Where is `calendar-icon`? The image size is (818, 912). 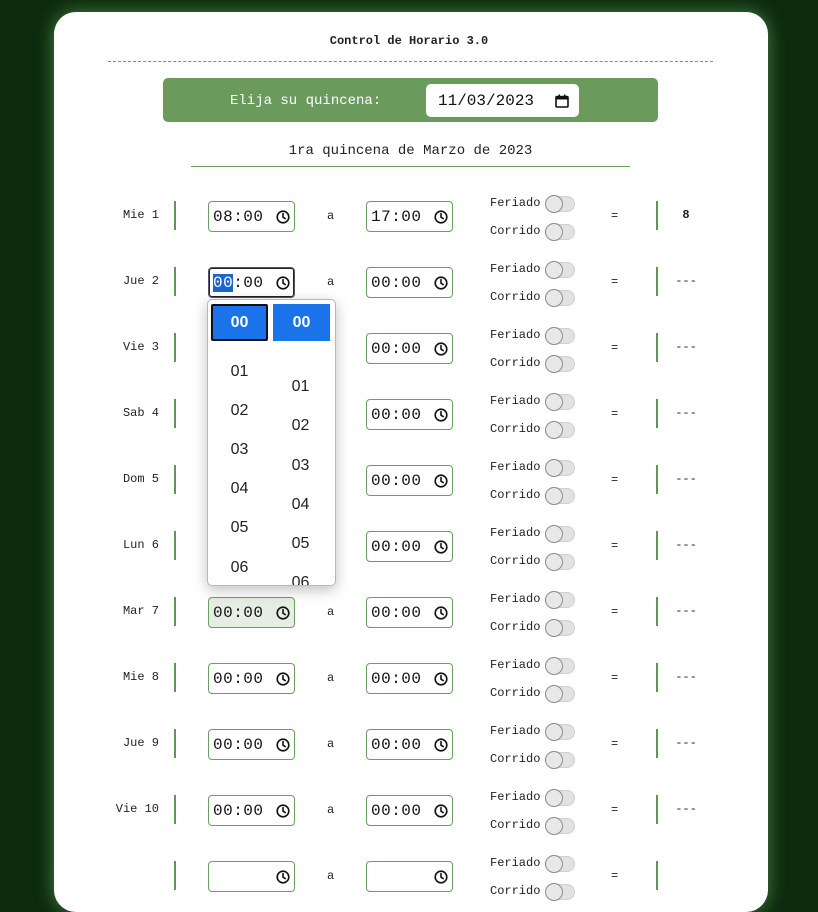
calendar-icon is located at coordinates (562, 101).